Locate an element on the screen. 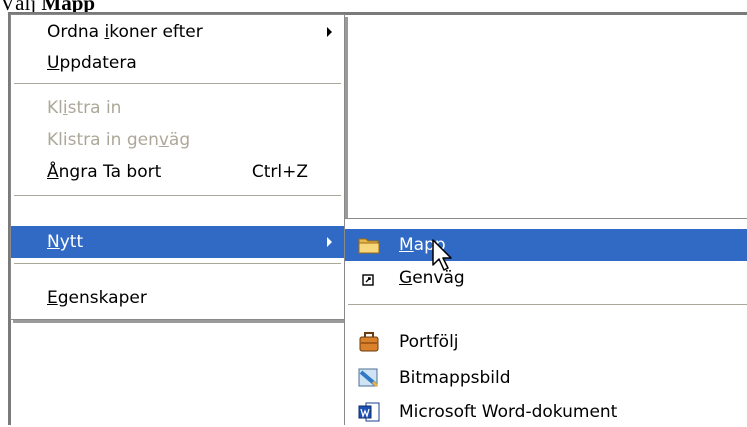 Image resolution: width=747 pixels, height=427 pixels. menu-item-label: Ångra Ta bort is located at coordinates (104, 172).